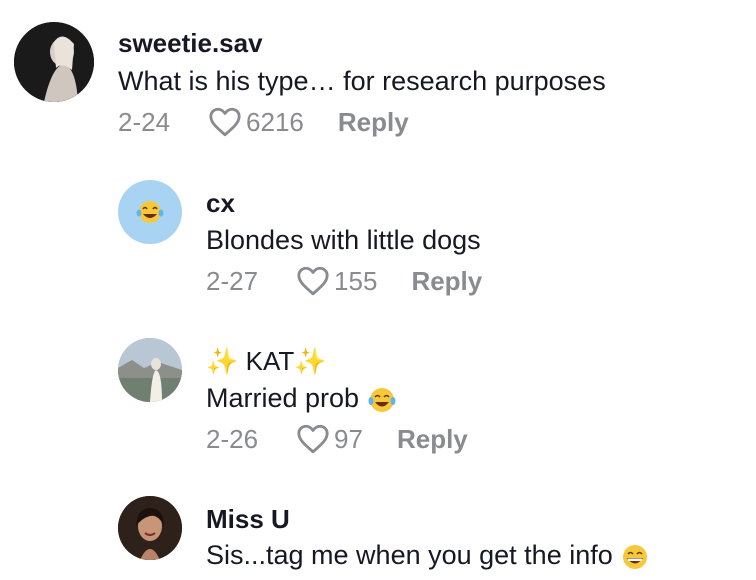 The width and height of the screenshot is (756, 580). I want to click on comment-username: cx, so click(220, 203).